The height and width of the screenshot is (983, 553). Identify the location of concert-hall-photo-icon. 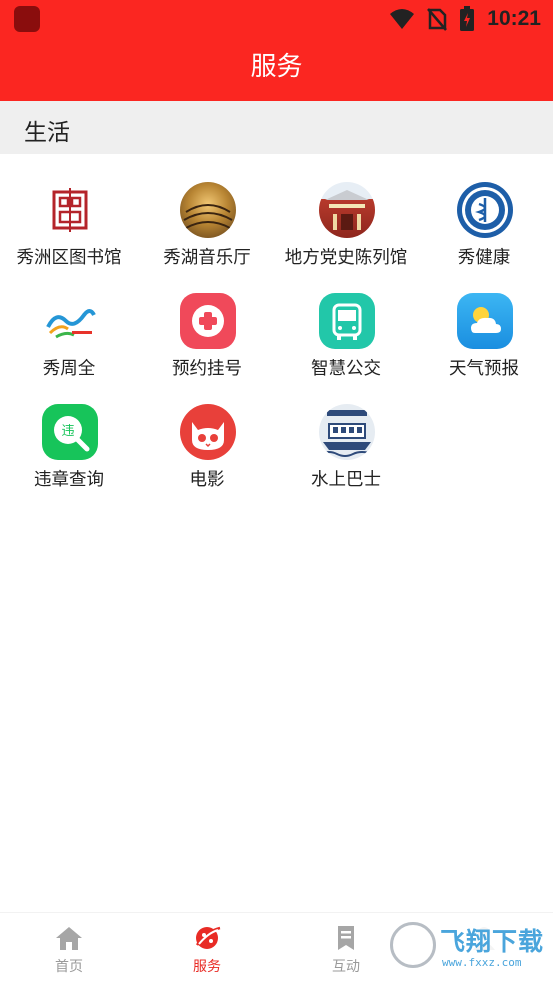
(208, 210).